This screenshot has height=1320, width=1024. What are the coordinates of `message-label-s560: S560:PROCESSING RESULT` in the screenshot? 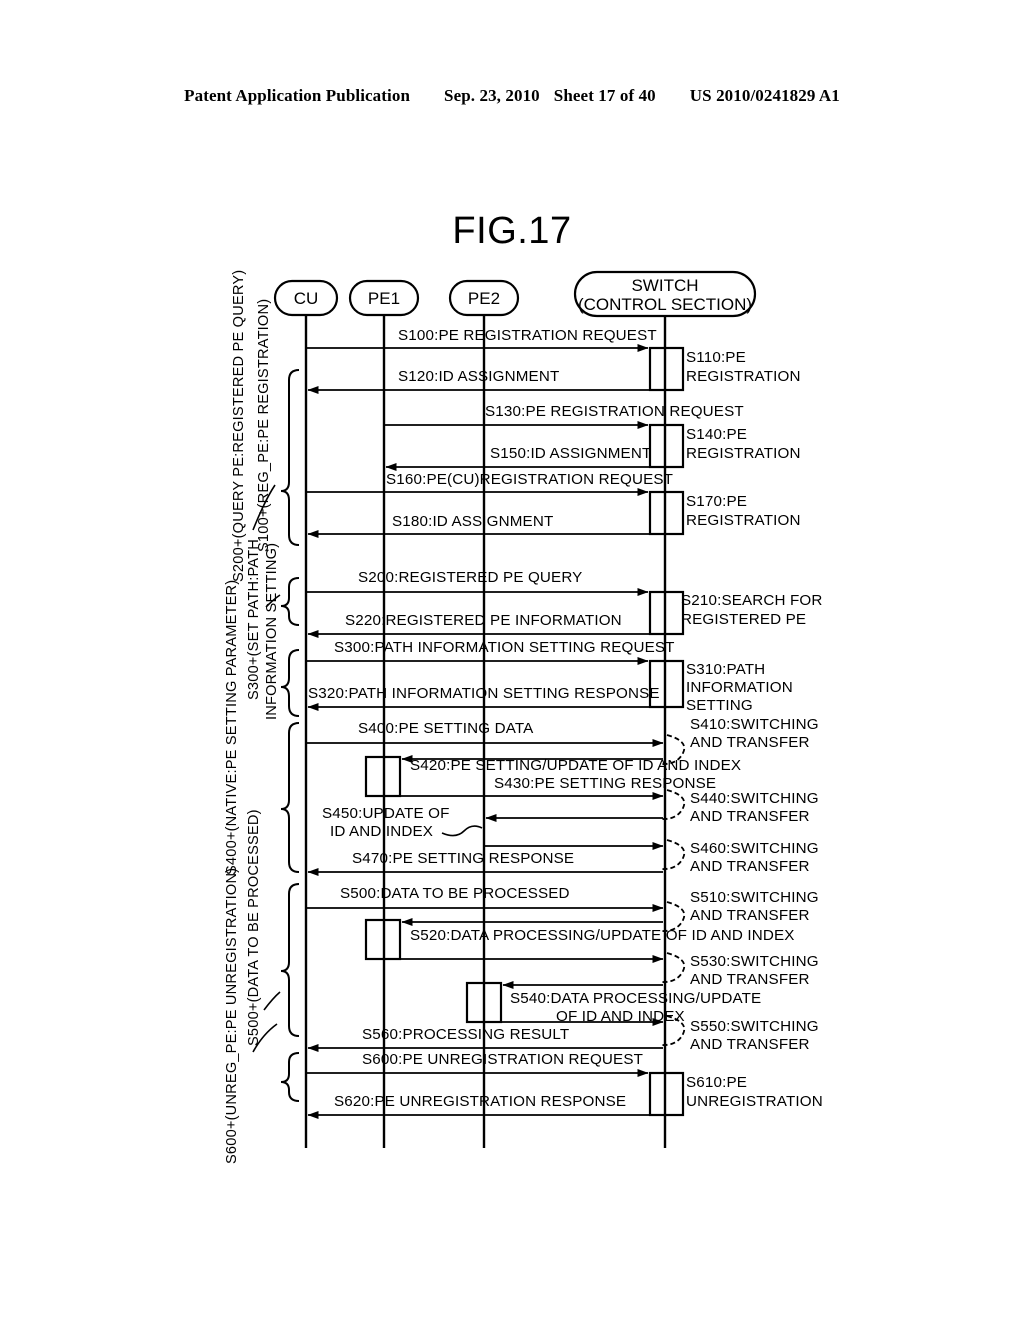 It's located at (465, 1034).